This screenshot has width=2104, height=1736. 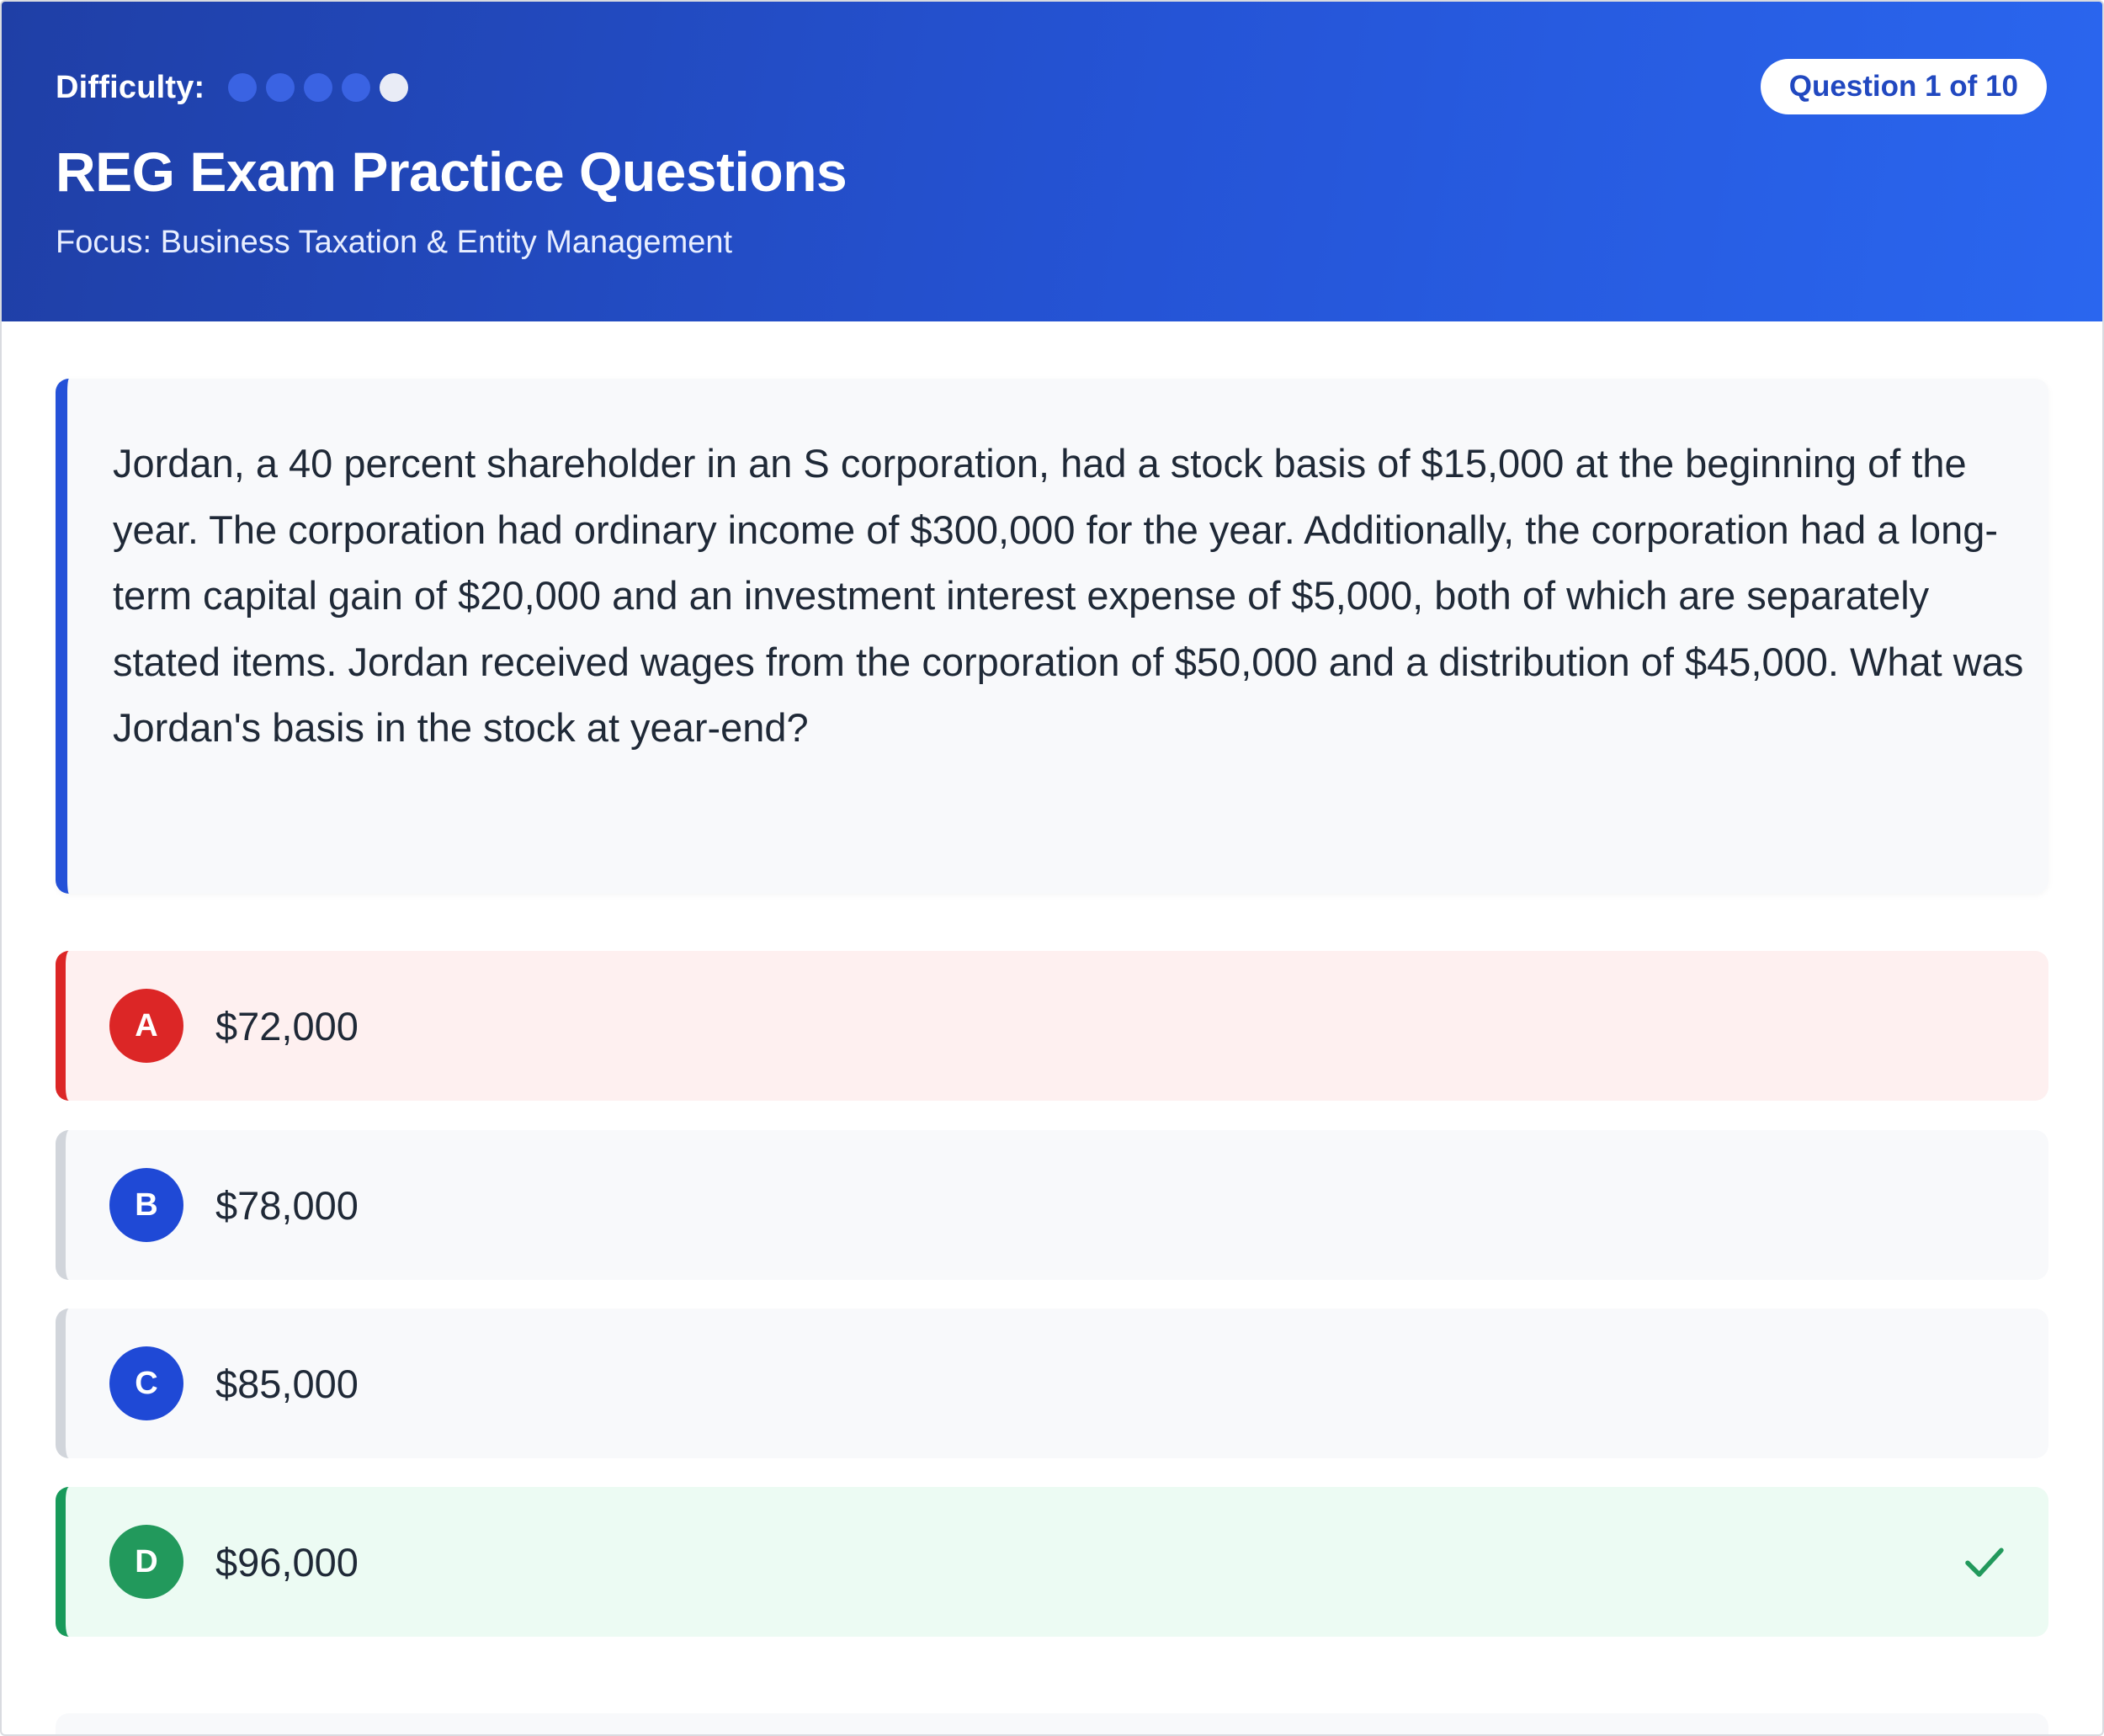 I want to click on option-a: A $72,000, so click(x=1052, y=1026).